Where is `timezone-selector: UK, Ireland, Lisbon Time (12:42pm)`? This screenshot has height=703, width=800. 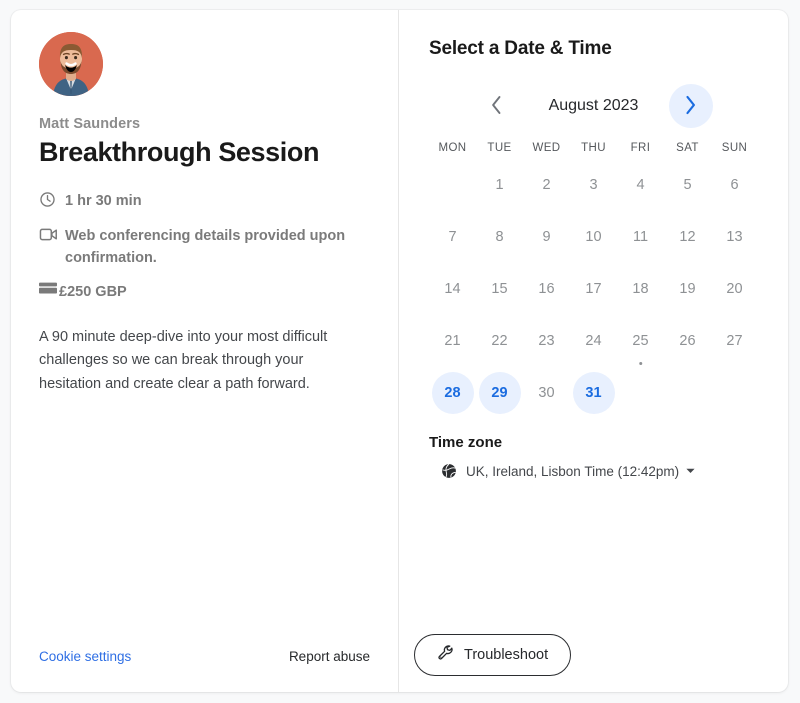 timezone-selector: UK, Ireland, Lisbon Time (12:42pm) is located at coordinates (593, 471).